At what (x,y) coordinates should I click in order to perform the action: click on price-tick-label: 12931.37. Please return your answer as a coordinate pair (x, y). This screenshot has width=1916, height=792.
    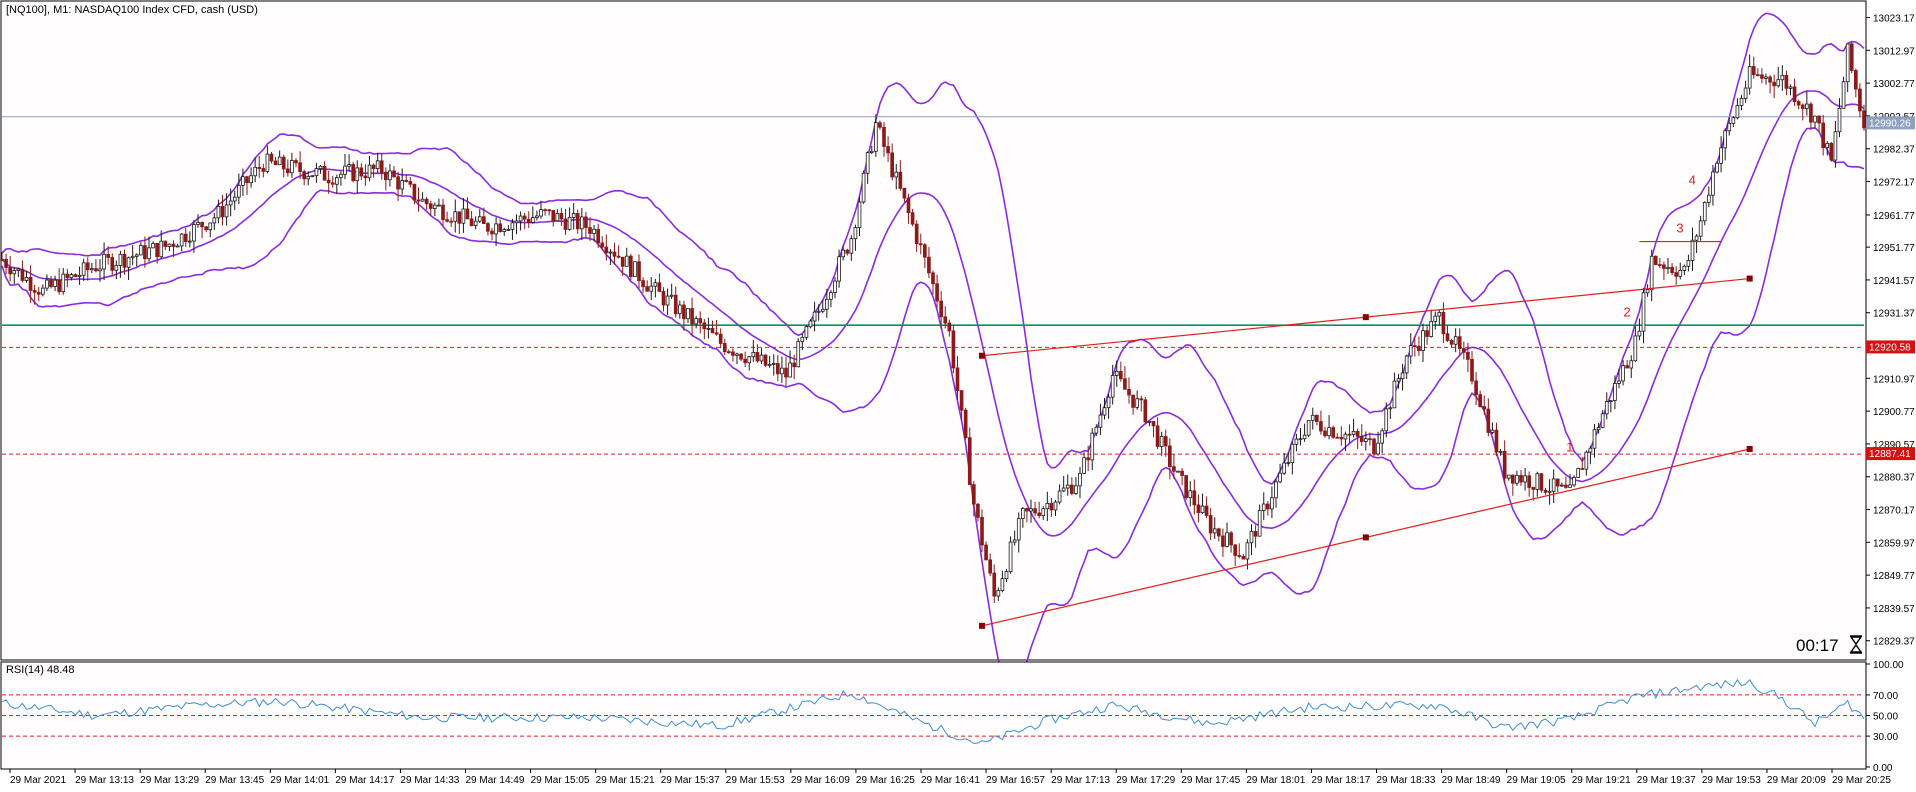
    Looking at the image, I should click on (1894, 314).